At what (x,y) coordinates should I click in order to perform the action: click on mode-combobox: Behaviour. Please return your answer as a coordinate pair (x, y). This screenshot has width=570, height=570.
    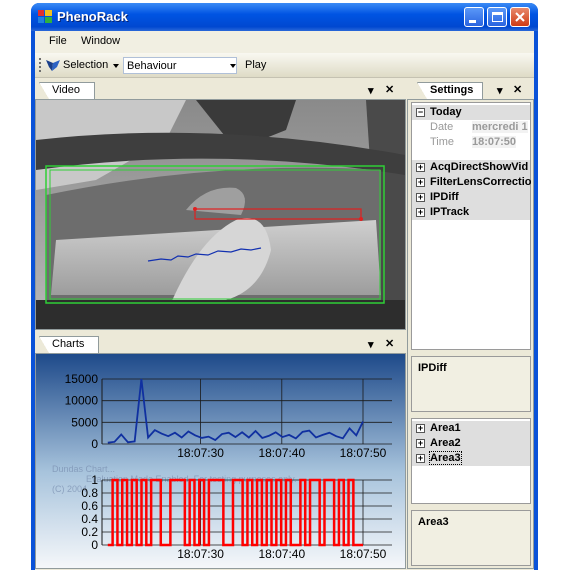
    Looking at the image, I should click on (180, 65).